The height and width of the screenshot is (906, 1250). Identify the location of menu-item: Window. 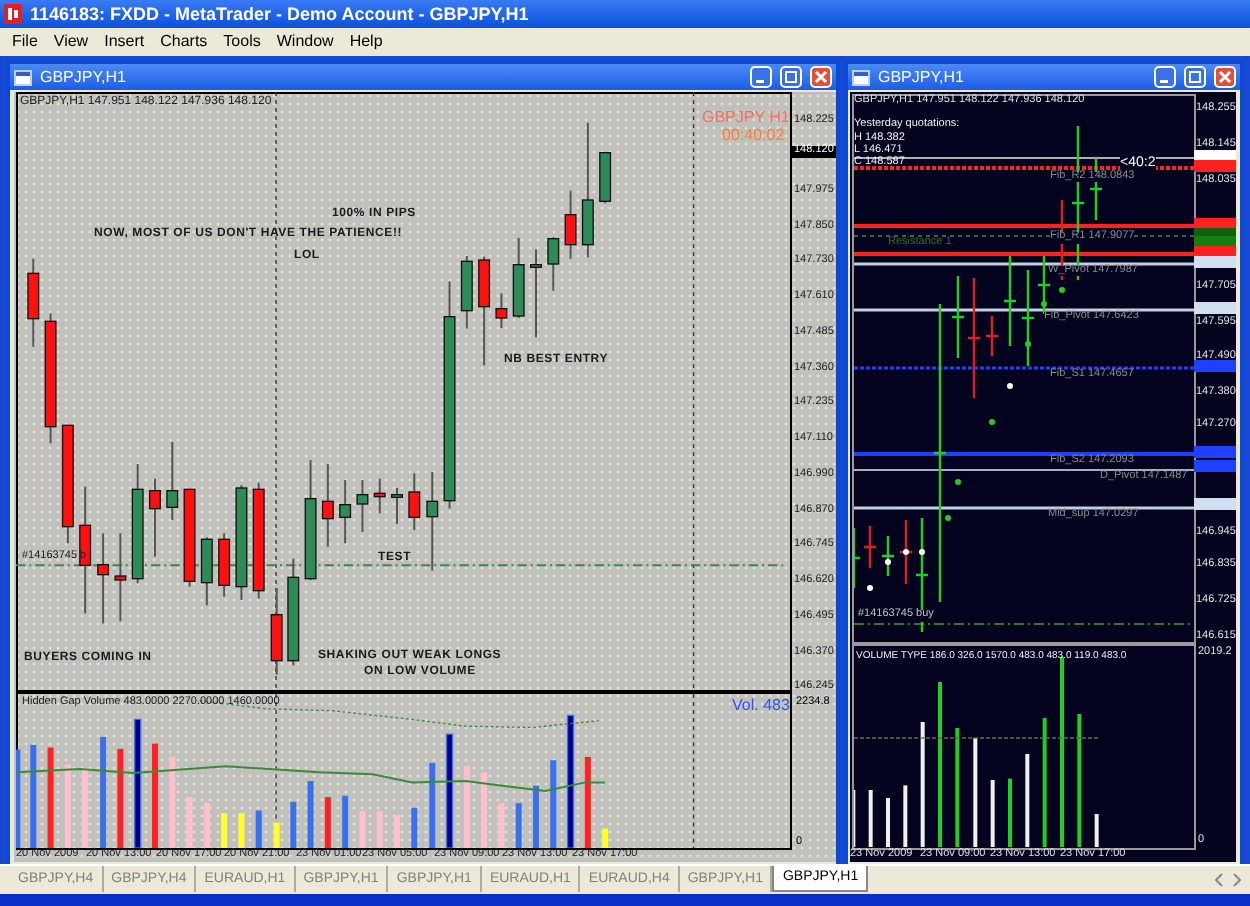
(305, 42).